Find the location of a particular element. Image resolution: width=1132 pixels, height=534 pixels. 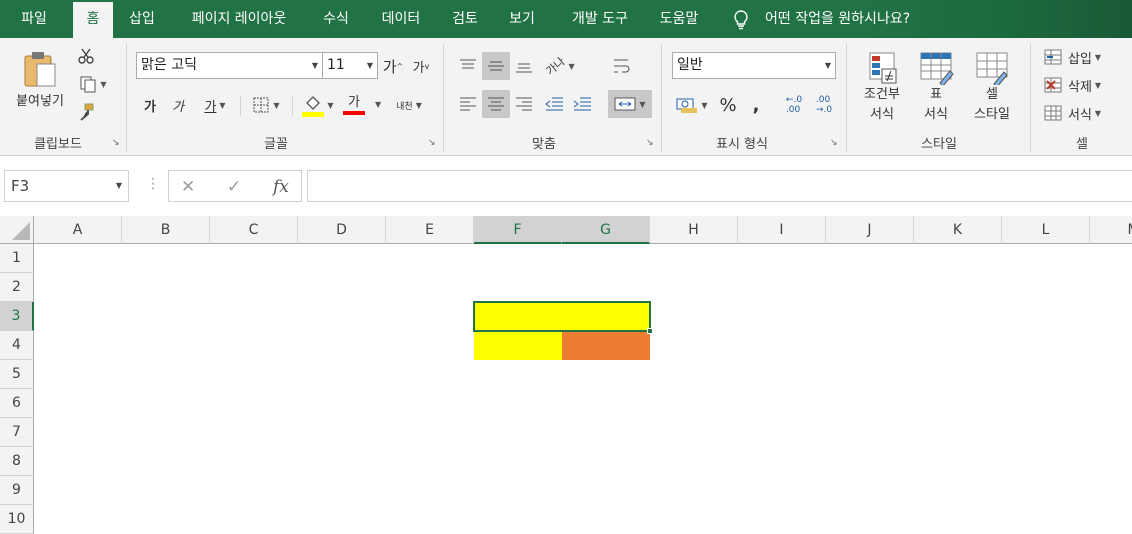

tab-insert: 삽입 is located at coordinates (142, 19).